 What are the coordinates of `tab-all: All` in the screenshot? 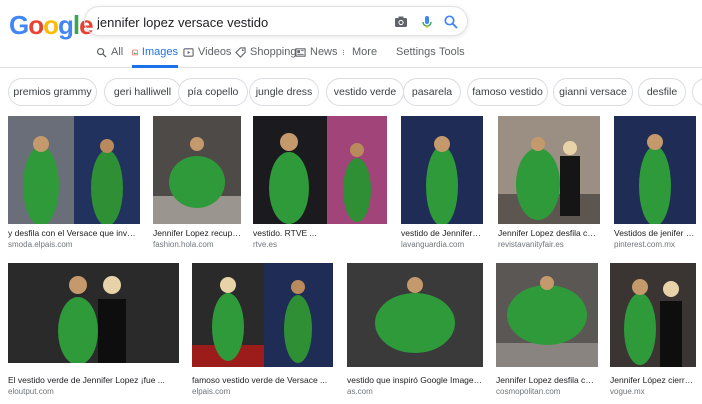 It's located at (109, 57).